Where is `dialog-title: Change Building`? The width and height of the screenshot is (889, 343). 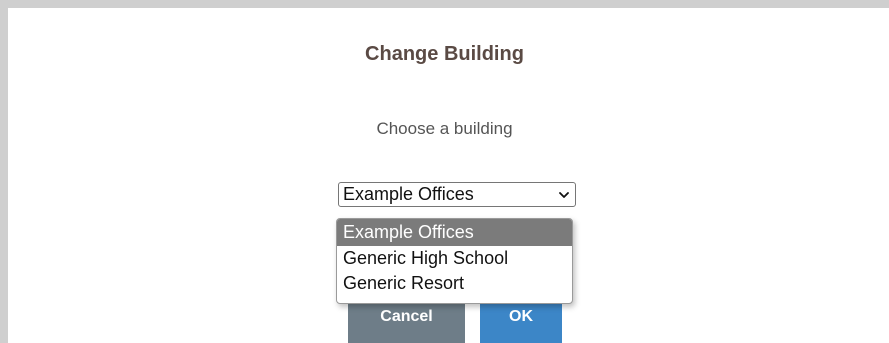 dialog-title: Change Building is located at coordinates (444, 54).